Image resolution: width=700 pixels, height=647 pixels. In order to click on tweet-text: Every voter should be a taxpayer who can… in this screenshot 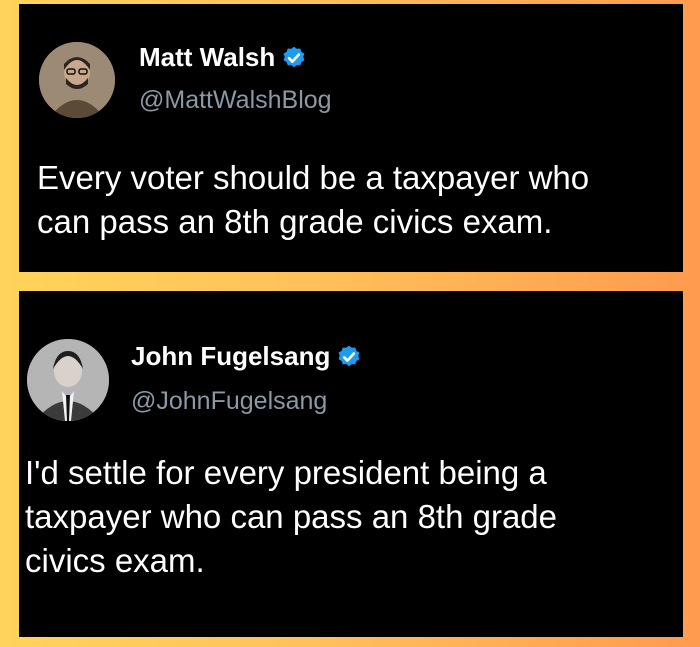, I will do `click(313, 199)`.